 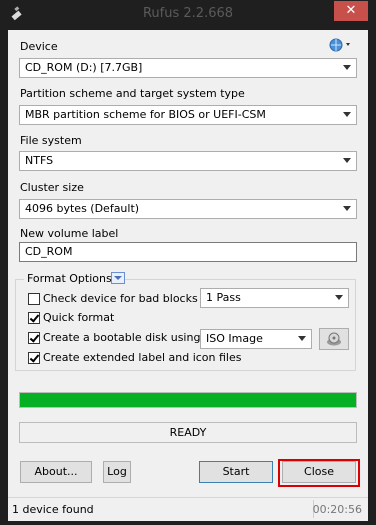 What do you see at coordinates (188, 509) in the screenshot?
I see `status-bar: 1 device found 00:20:56` at bounding box center [188, 509].